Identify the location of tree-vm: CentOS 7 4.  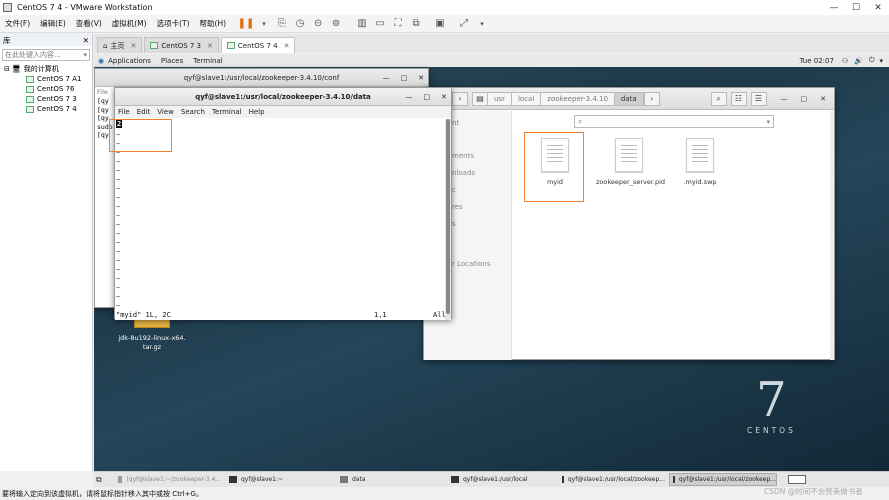
(46, 109).